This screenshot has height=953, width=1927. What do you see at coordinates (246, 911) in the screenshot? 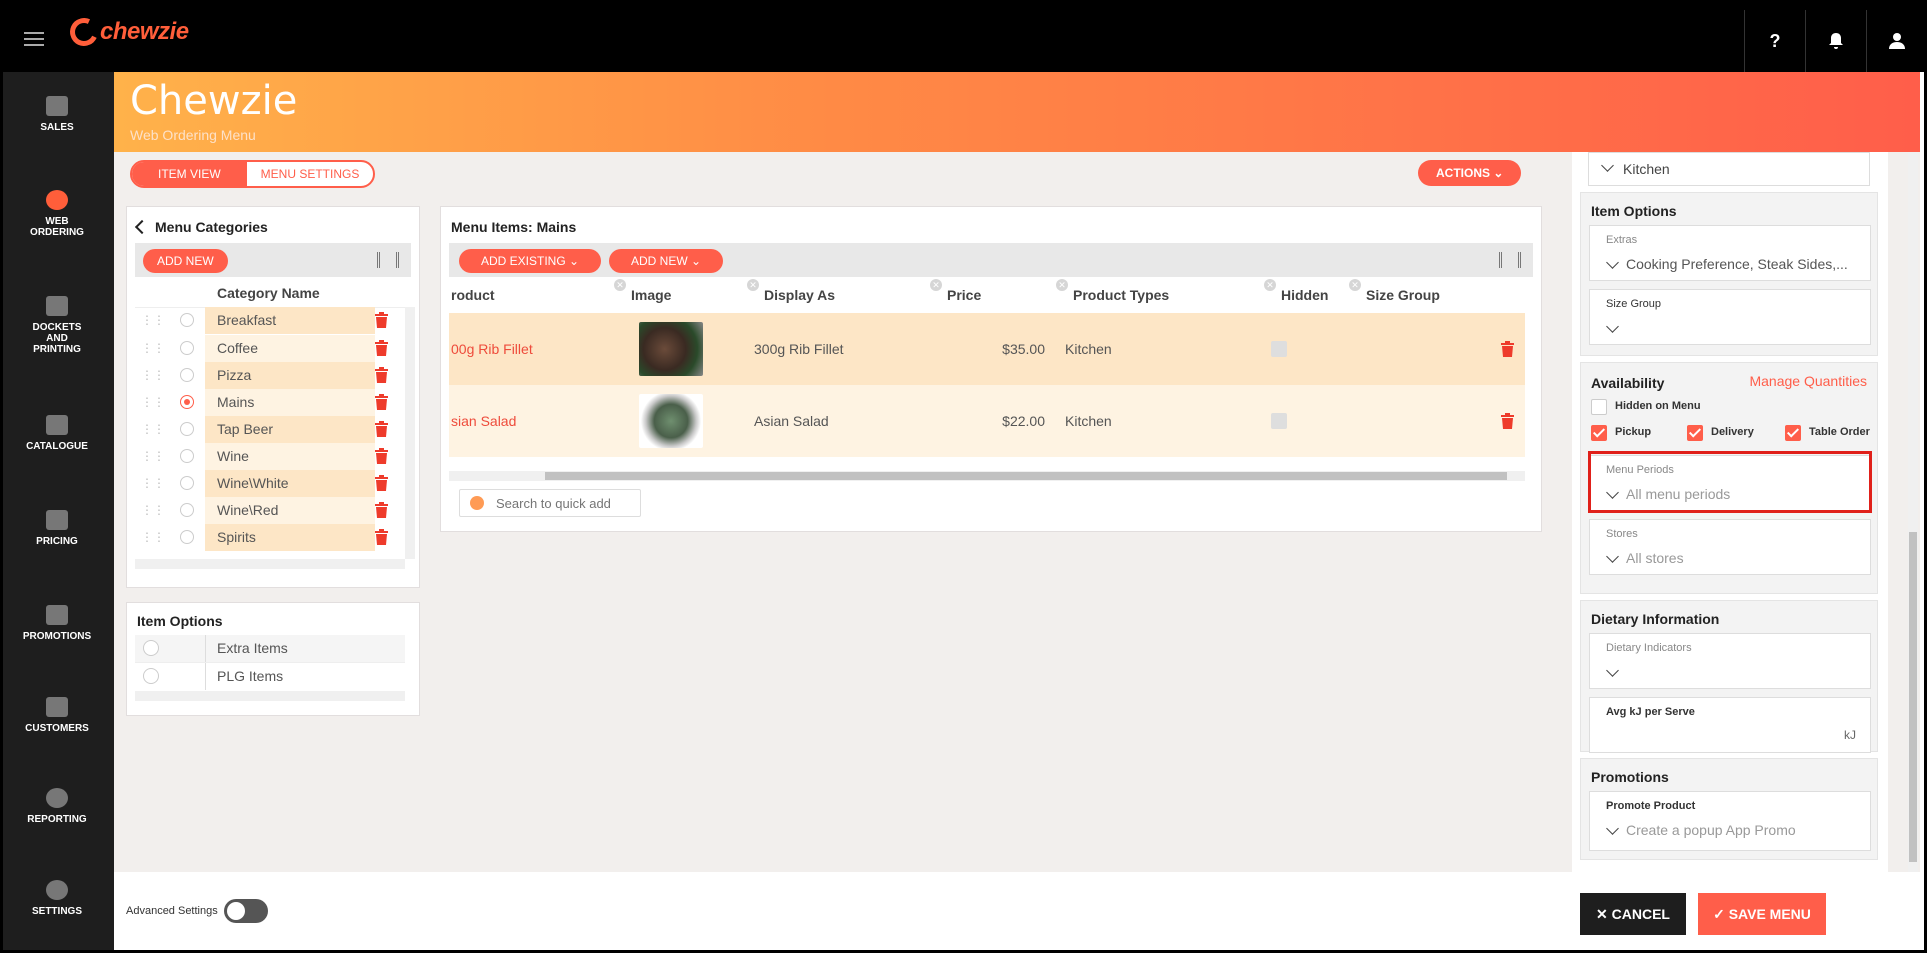
I see `advanced-settings-toggle` at bounding box center [246, 911].